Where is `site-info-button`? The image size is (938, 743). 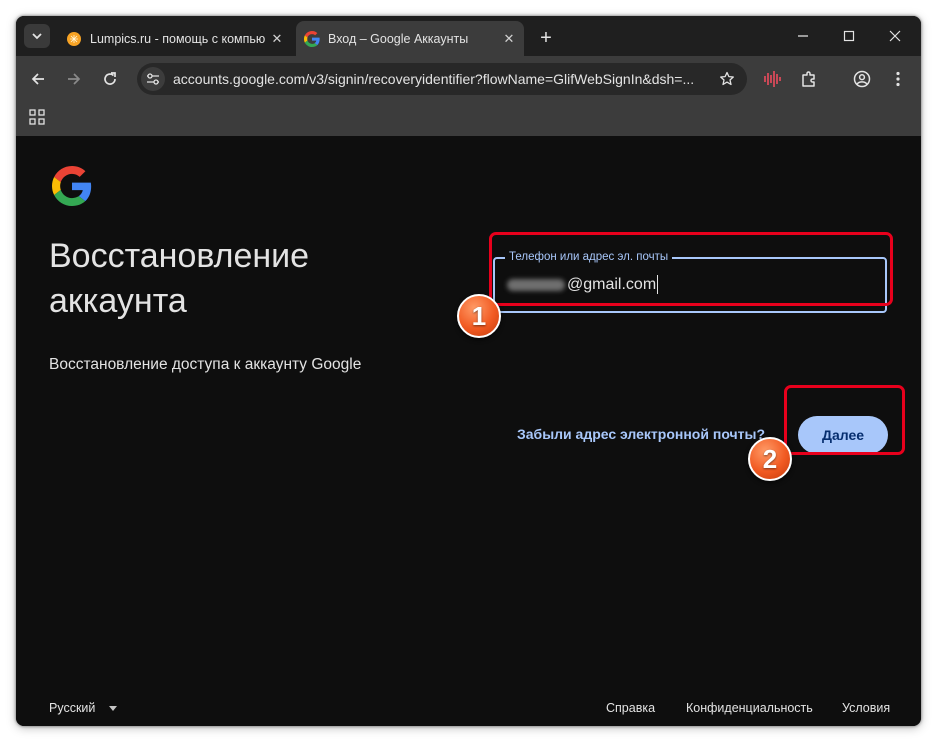 site-info-button is located at coordinates (153, 79).